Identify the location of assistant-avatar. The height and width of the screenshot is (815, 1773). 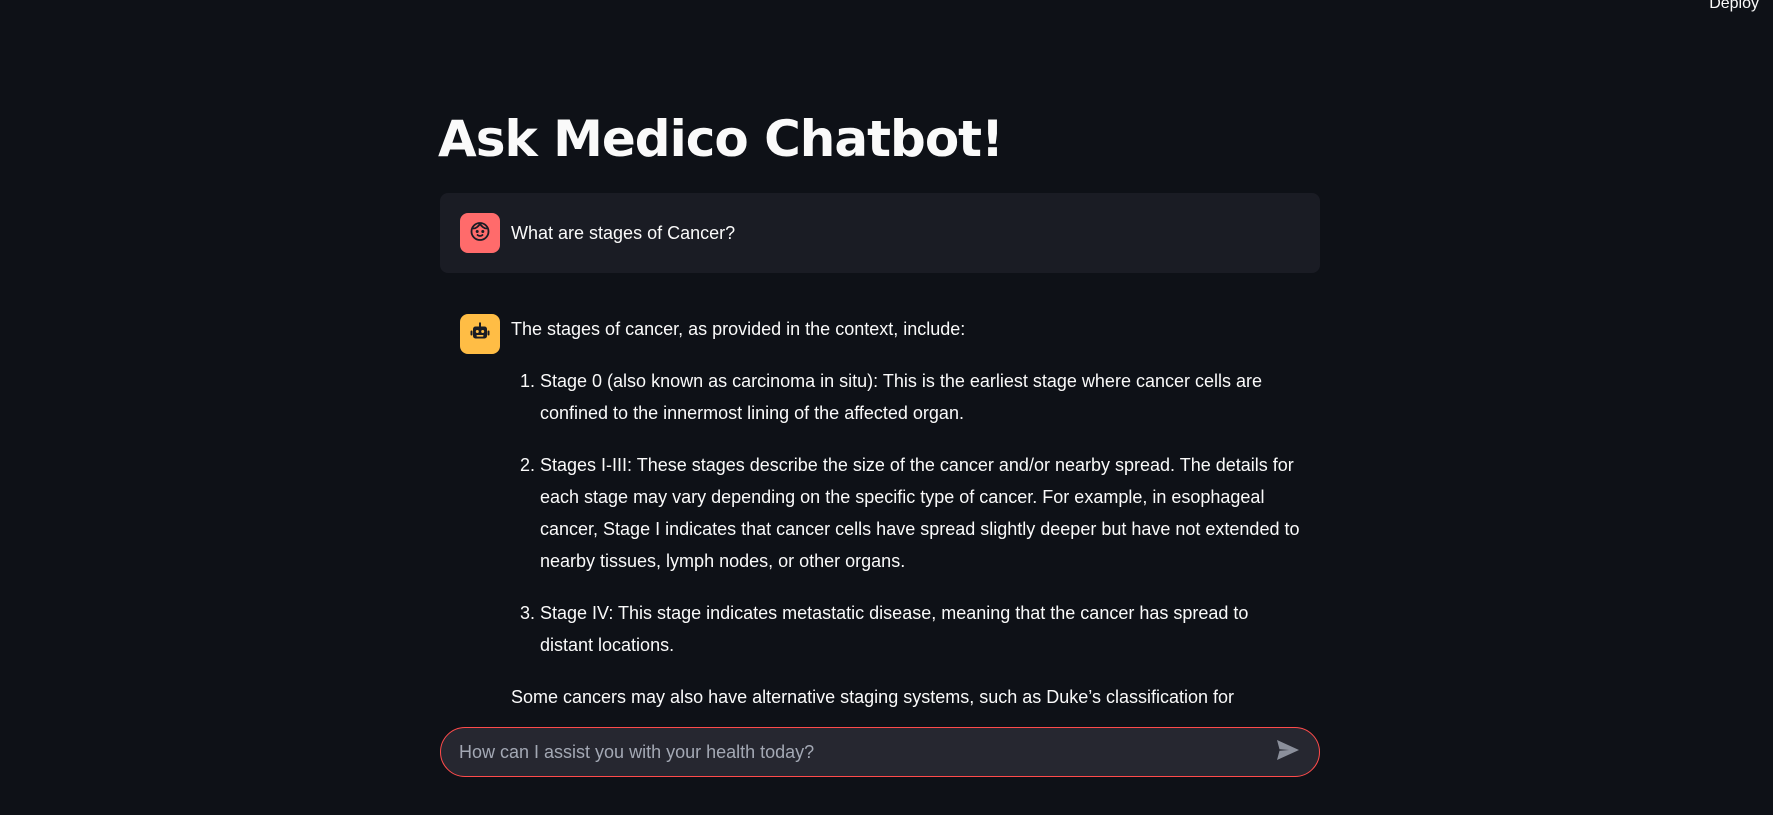
(480, 334).